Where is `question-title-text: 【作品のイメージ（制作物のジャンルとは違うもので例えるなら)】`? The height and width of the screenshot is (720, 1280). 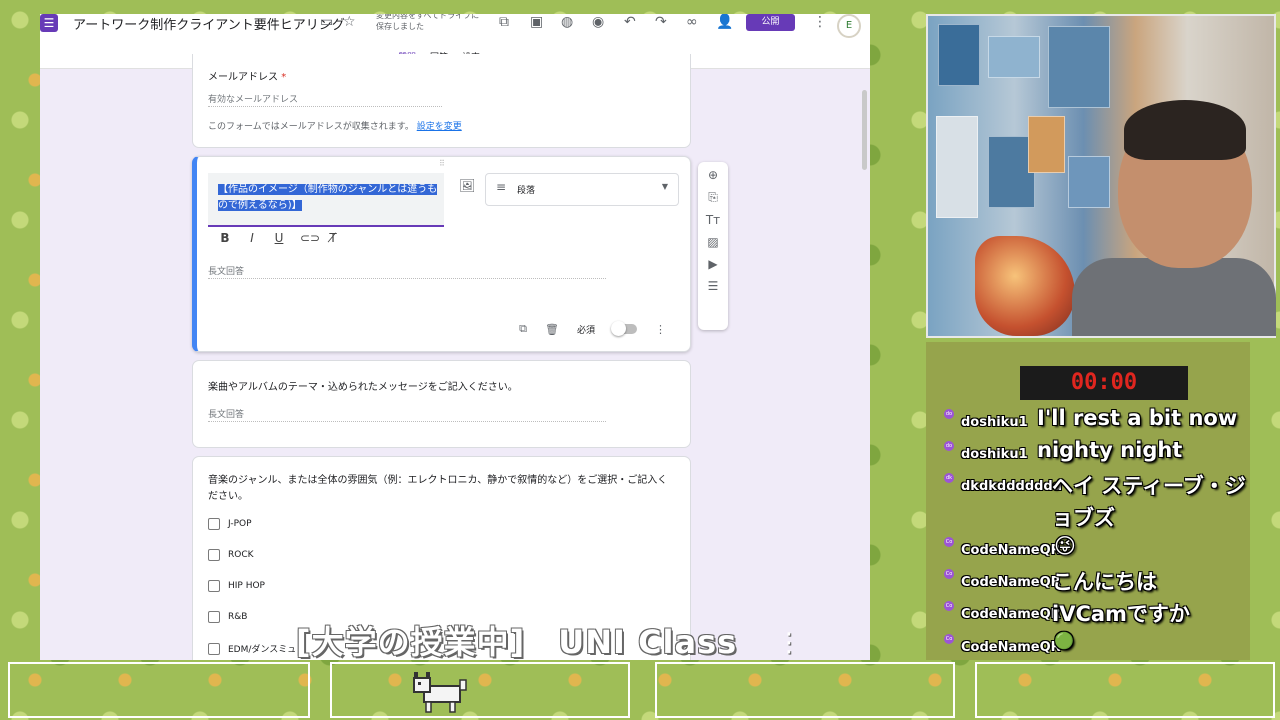 question-title-text: 【作品のイメージ（制作物のジャンルとは違うもので例えるなら)】 is located at coordinates (328, 197).